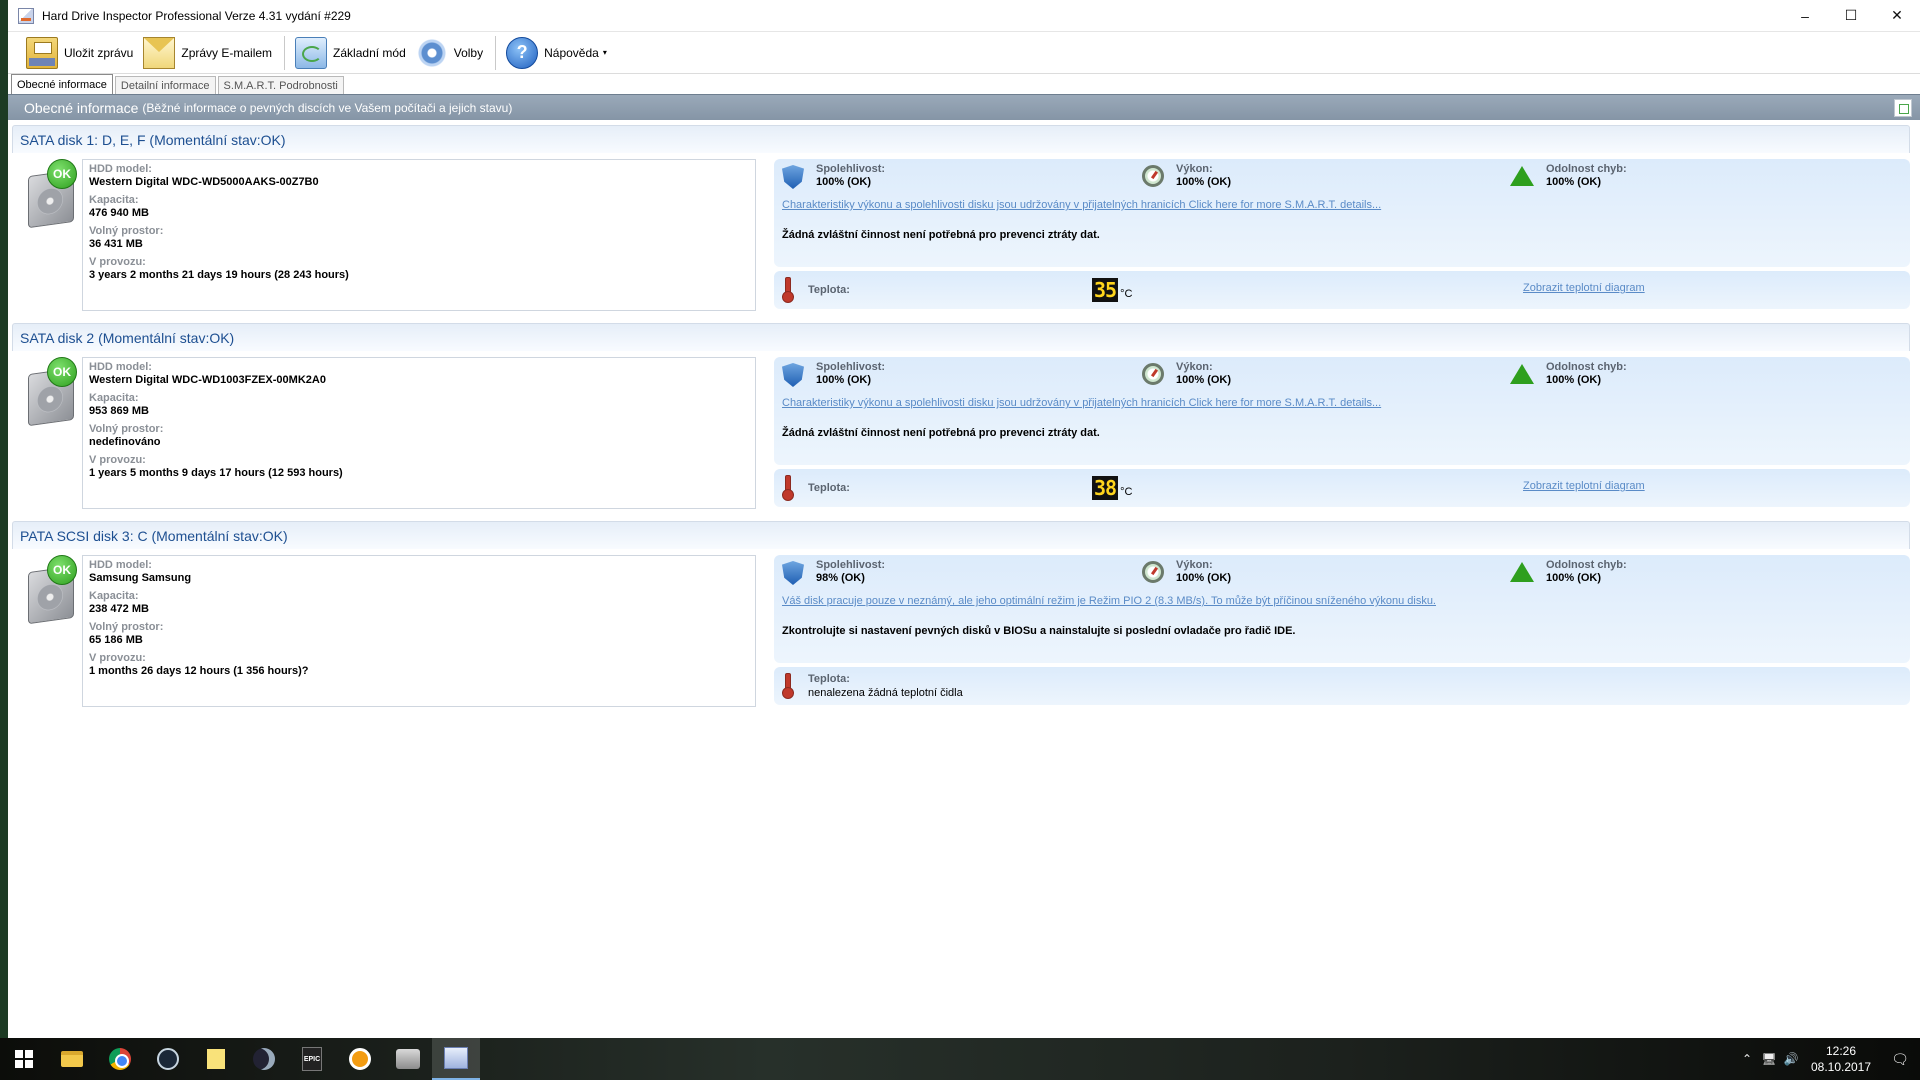 The height and width of the screenshot is (1080, 1920). I want to click on minimize-button: –, so click(1805, 16).